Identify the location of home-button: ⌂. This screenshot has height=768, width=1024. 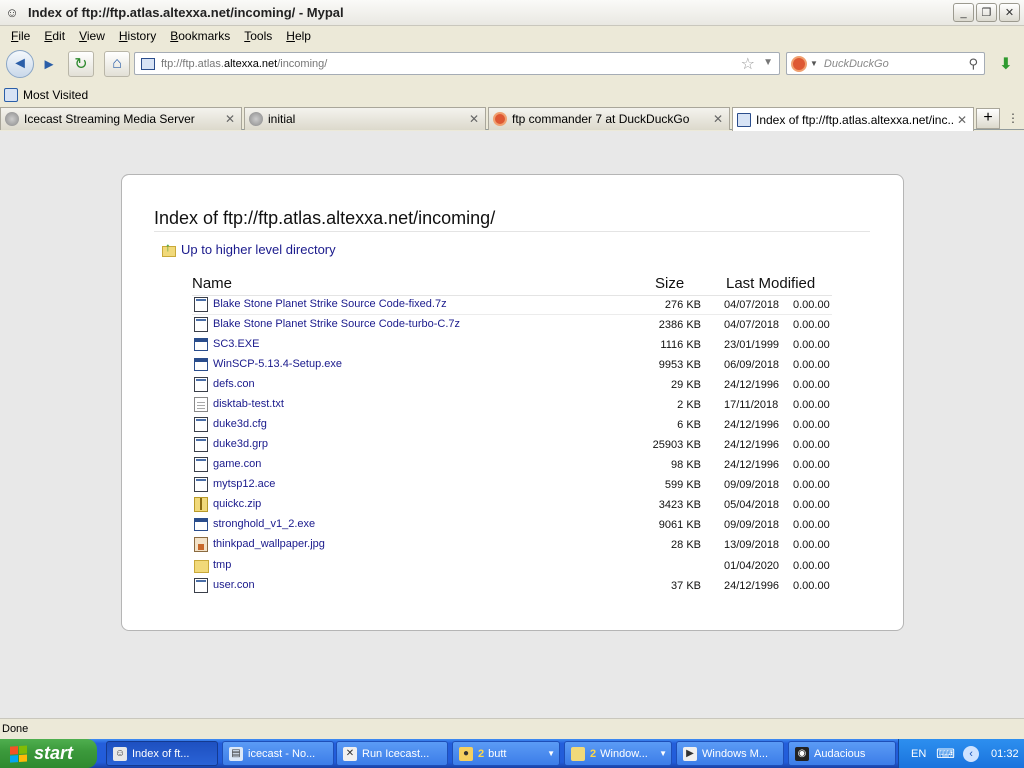
(117, 64).